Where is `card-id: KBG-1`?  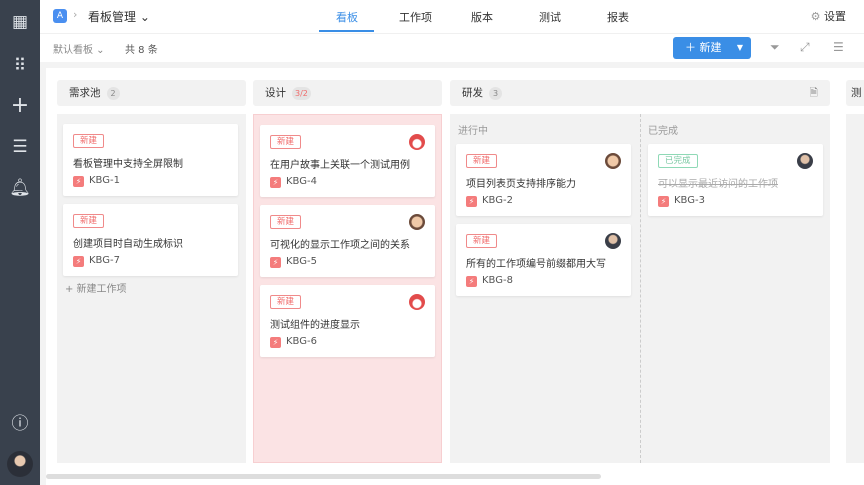 card-id: KBG-1 is located at coordinates (104, 180).